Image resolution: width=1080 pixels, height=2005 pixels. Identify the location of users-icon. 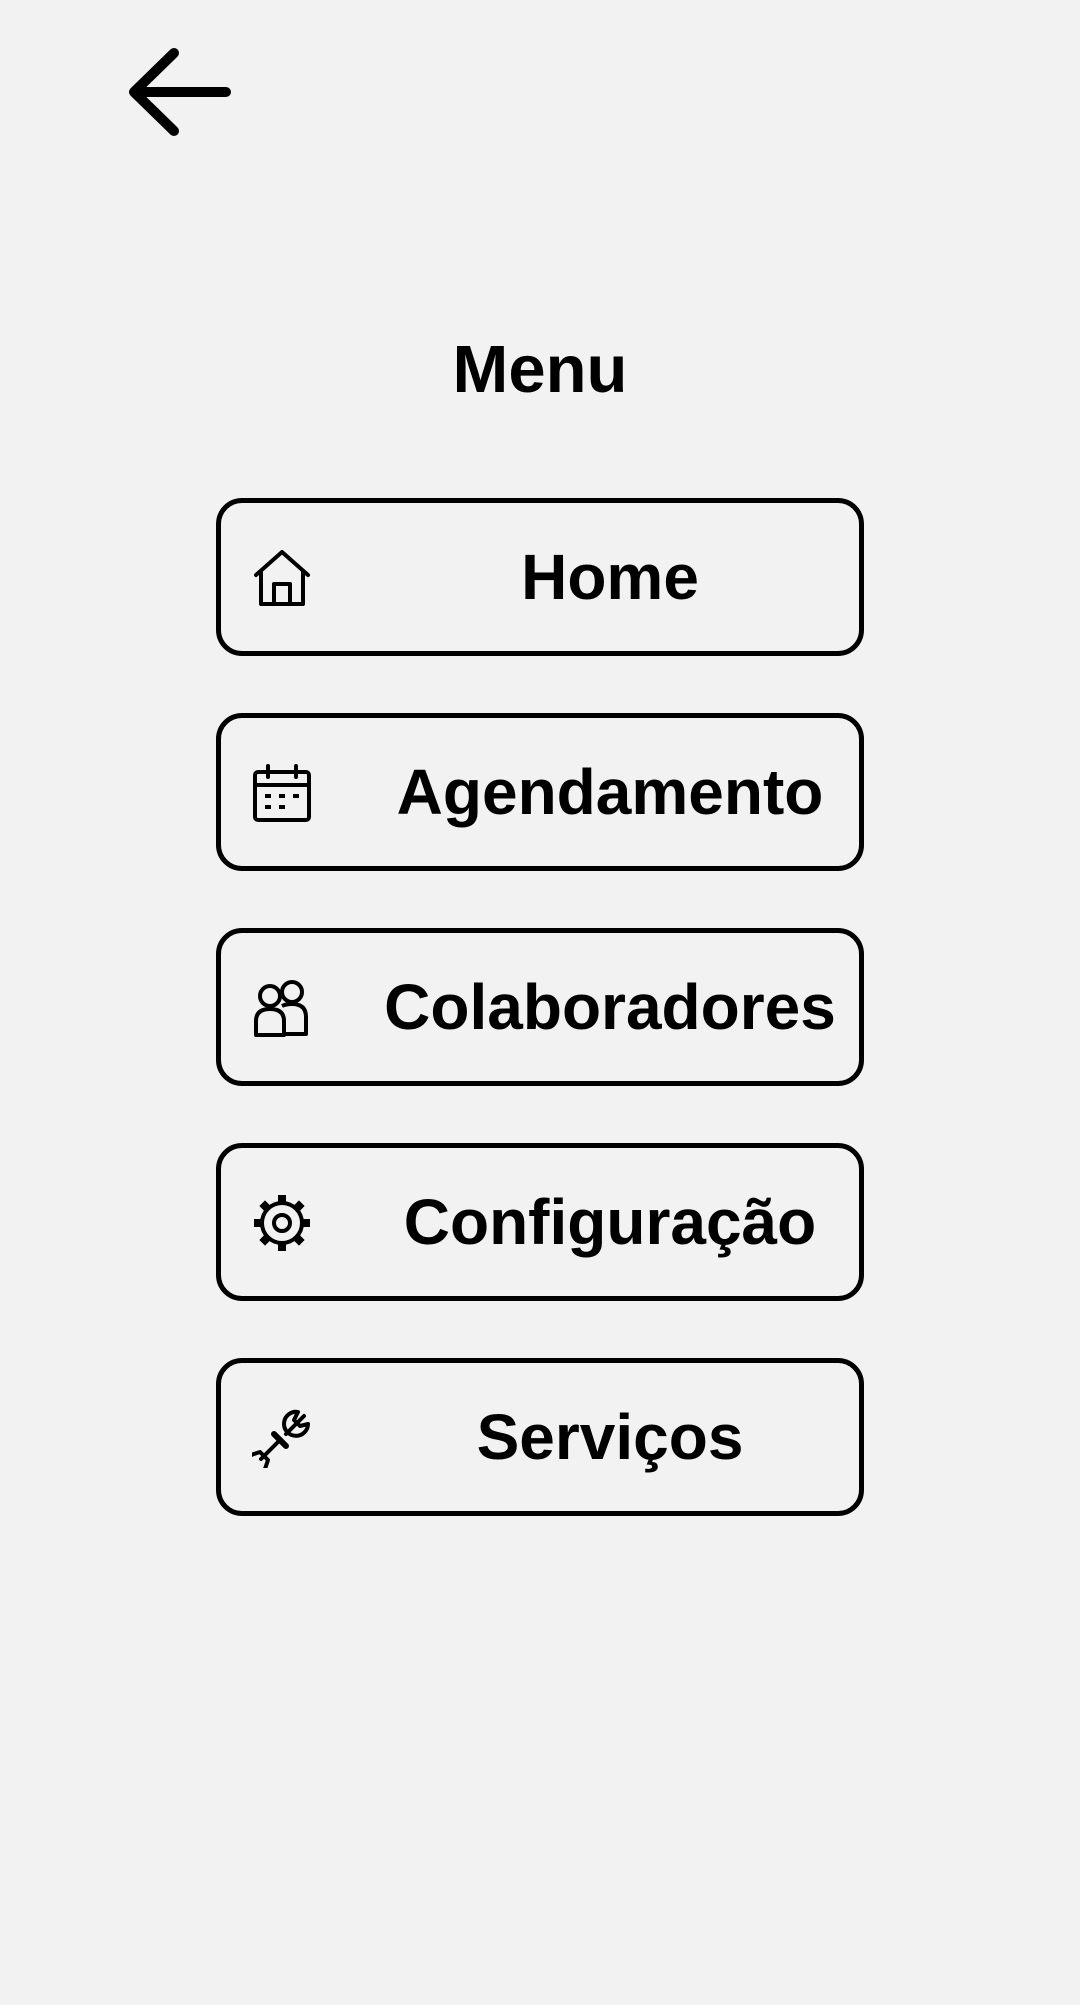
(282, 1008).